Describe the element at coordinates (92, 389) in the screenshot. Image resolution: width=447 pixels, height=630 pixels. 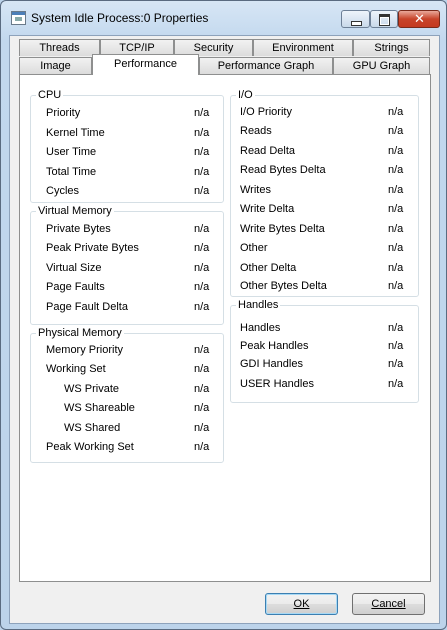
I see `pm-ws-private-label: WS Private` at that location.